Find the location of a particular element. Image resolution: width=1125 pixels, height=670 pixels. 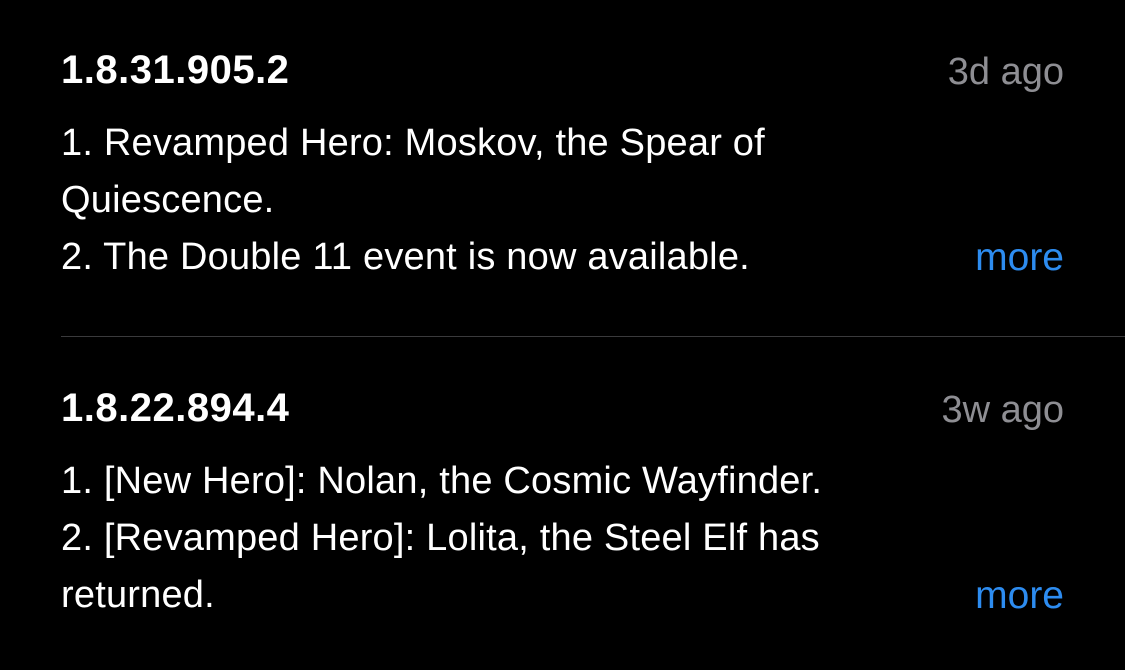

release-note-line: 1. Revamped Hero: Moskov, the Spear of is located at coordinates (413, 143).